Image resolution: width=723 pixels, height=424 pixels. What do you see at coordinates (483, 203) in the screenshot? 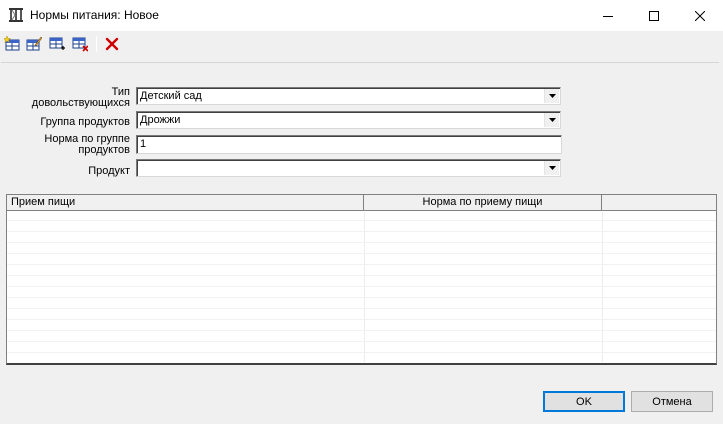
I see `column-header-norm: Норма по приему пищи` at bounding box center [483, 203].